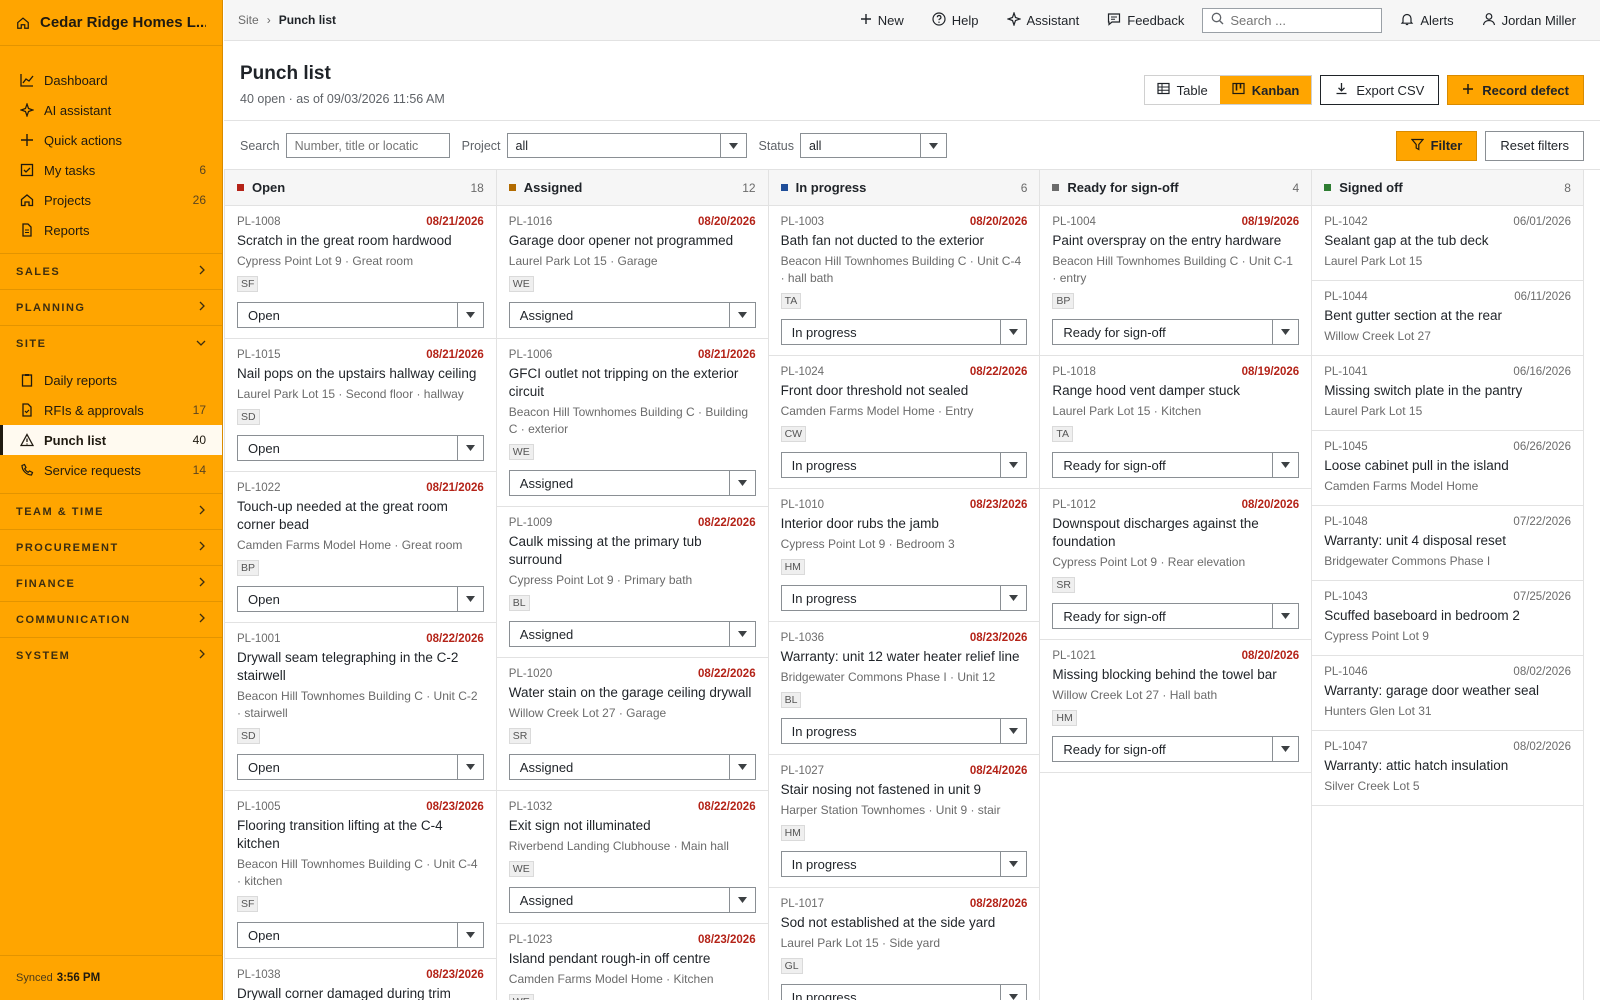 This screenshot has width=1600, height=1000. I want to click on sidebar-item-daily-reports: Daily reports, so click(111, 380).